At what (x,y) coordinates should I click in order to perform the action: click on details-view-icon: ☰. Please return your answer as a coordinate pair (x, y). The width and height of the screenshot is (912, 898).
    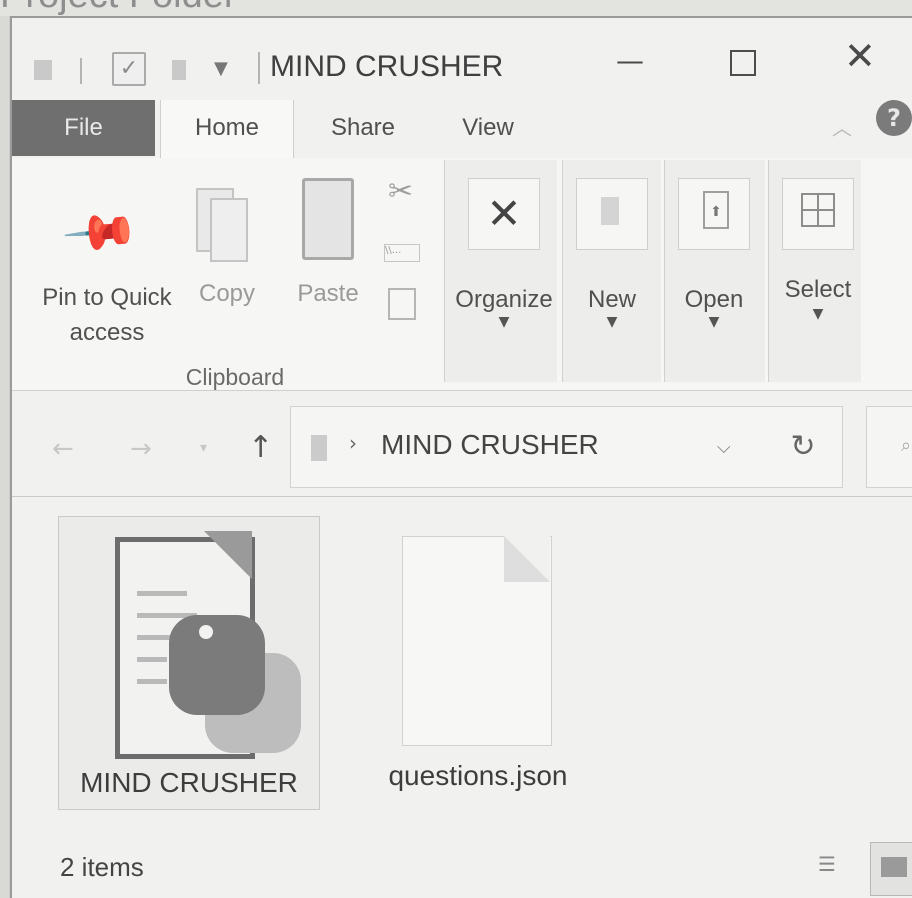
    Looking at the image, I should click on (833, 867).